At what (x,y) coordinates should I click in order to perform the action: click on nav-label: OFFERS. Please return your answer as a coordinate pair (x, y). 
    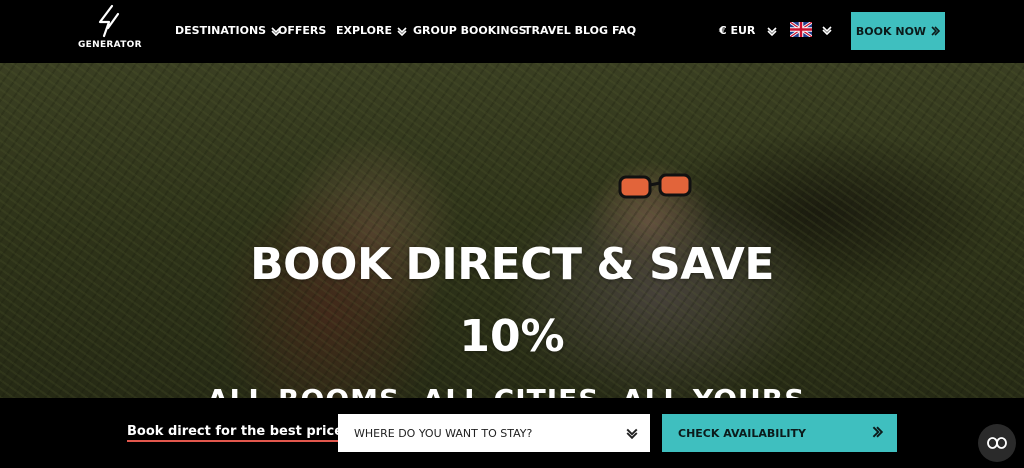
    Looking at the image, I should click on (302, 30).